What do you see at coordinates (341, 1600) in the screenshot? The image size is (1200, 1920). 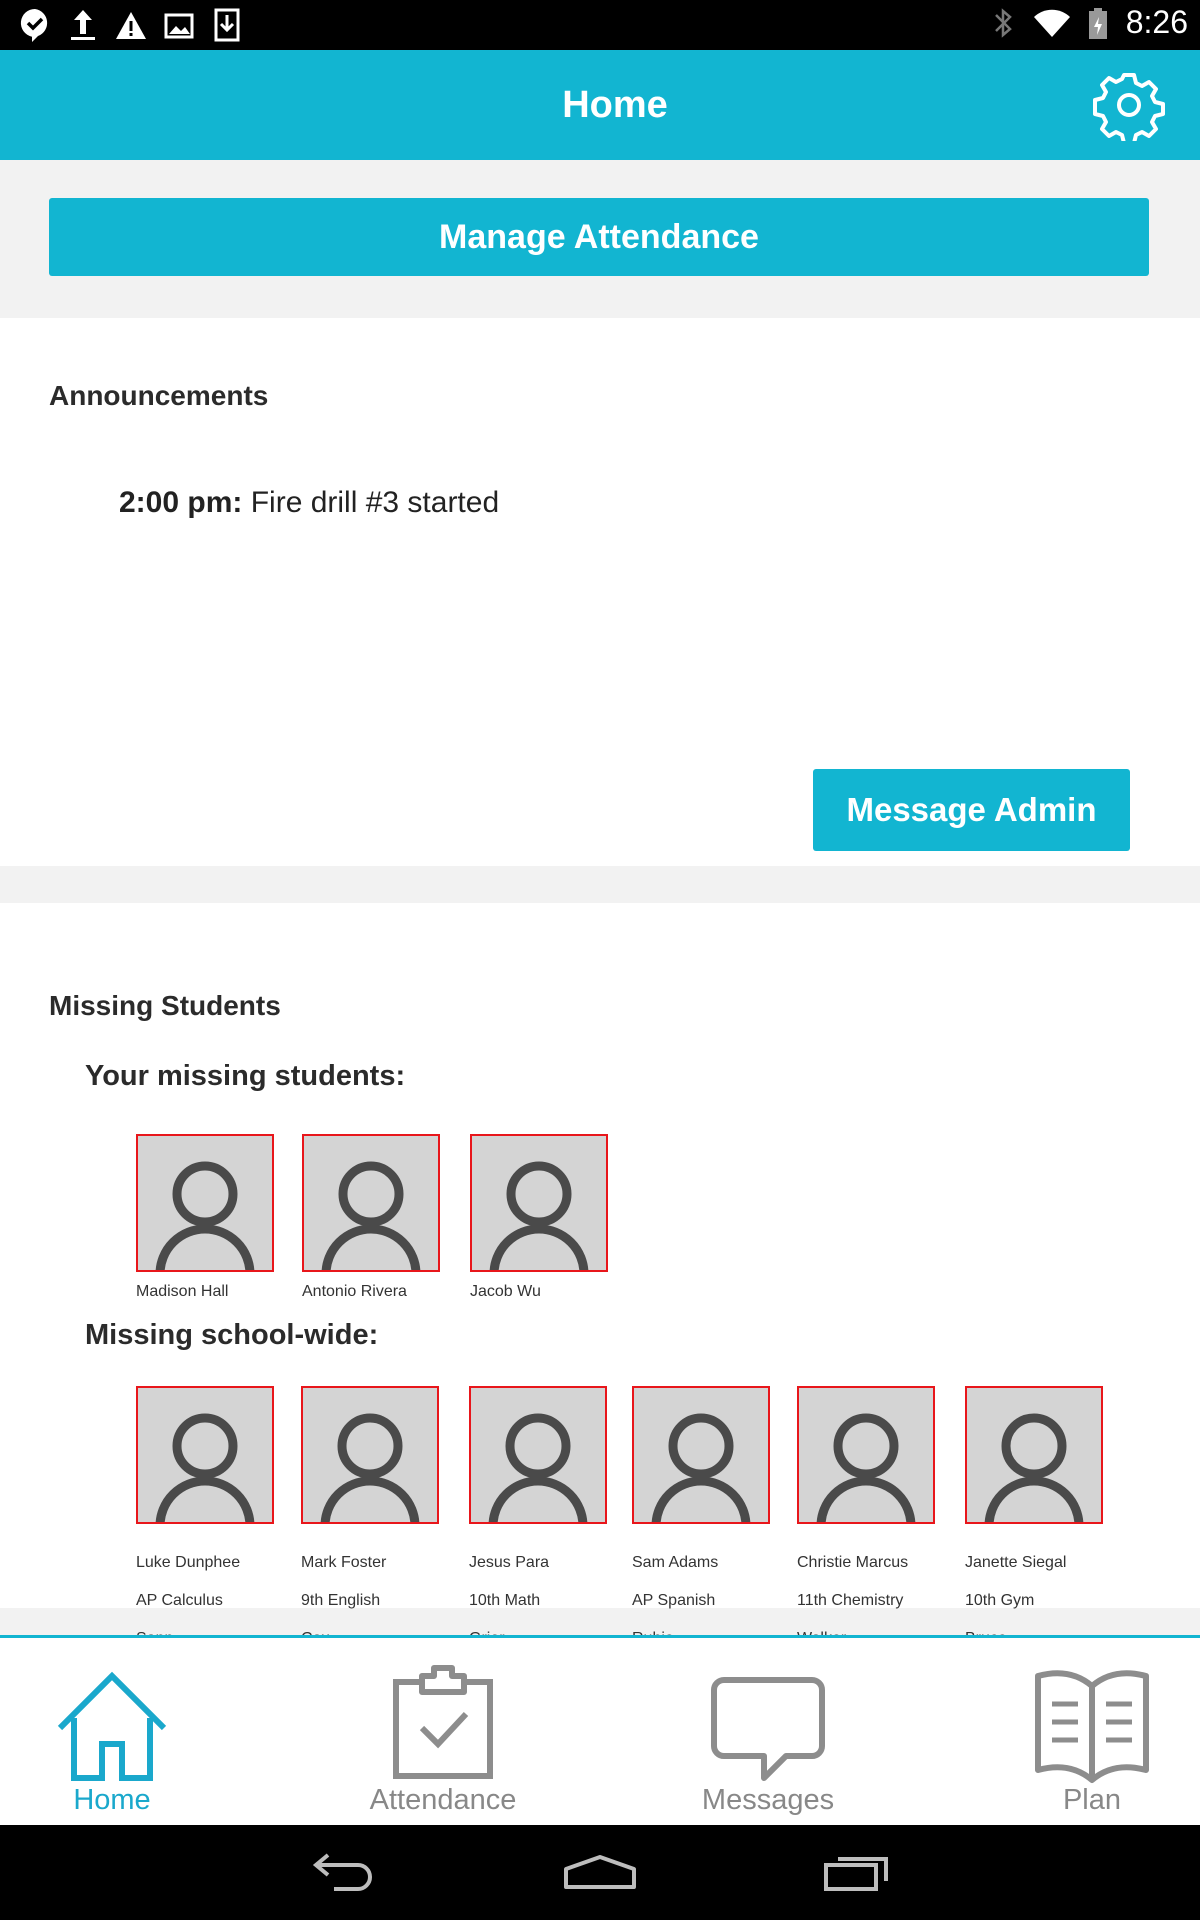 I see `student-class: 9th English` at bounding box center [341, 1600].